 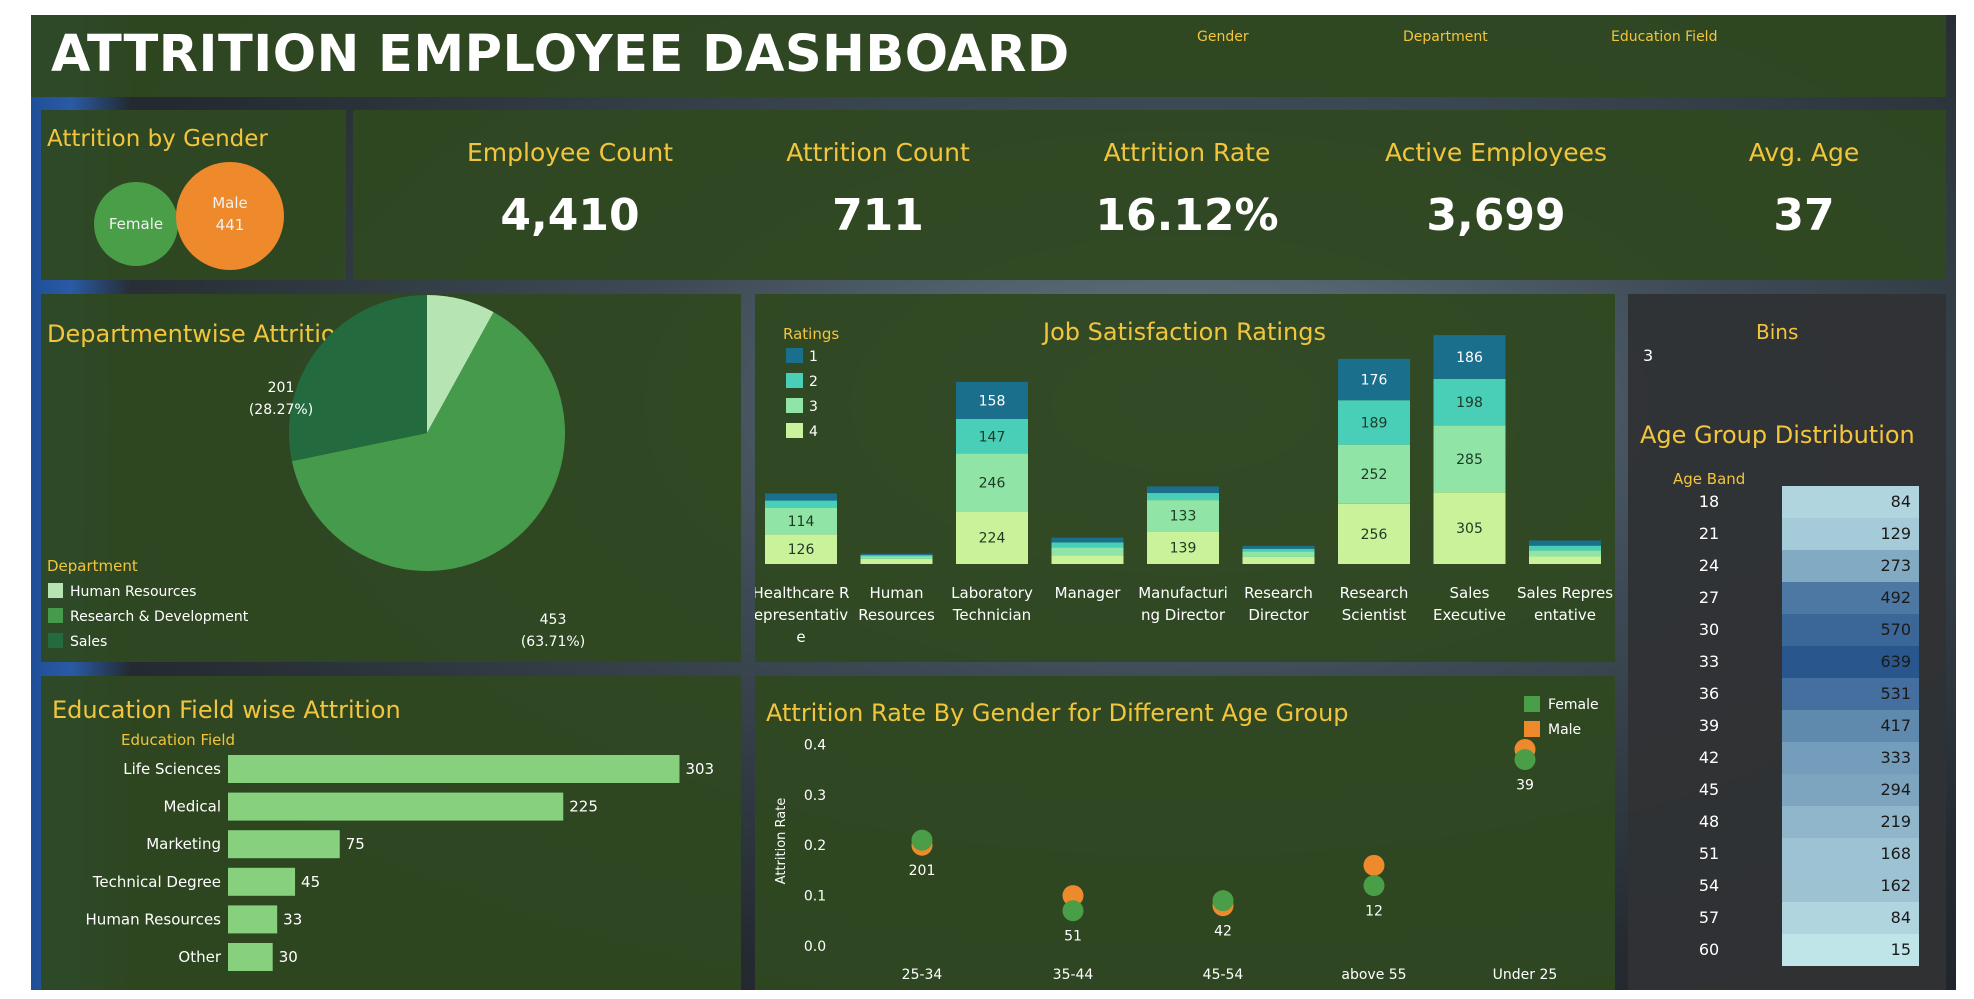 I want to click on legend-item: 1, so click(x=813, y=357).